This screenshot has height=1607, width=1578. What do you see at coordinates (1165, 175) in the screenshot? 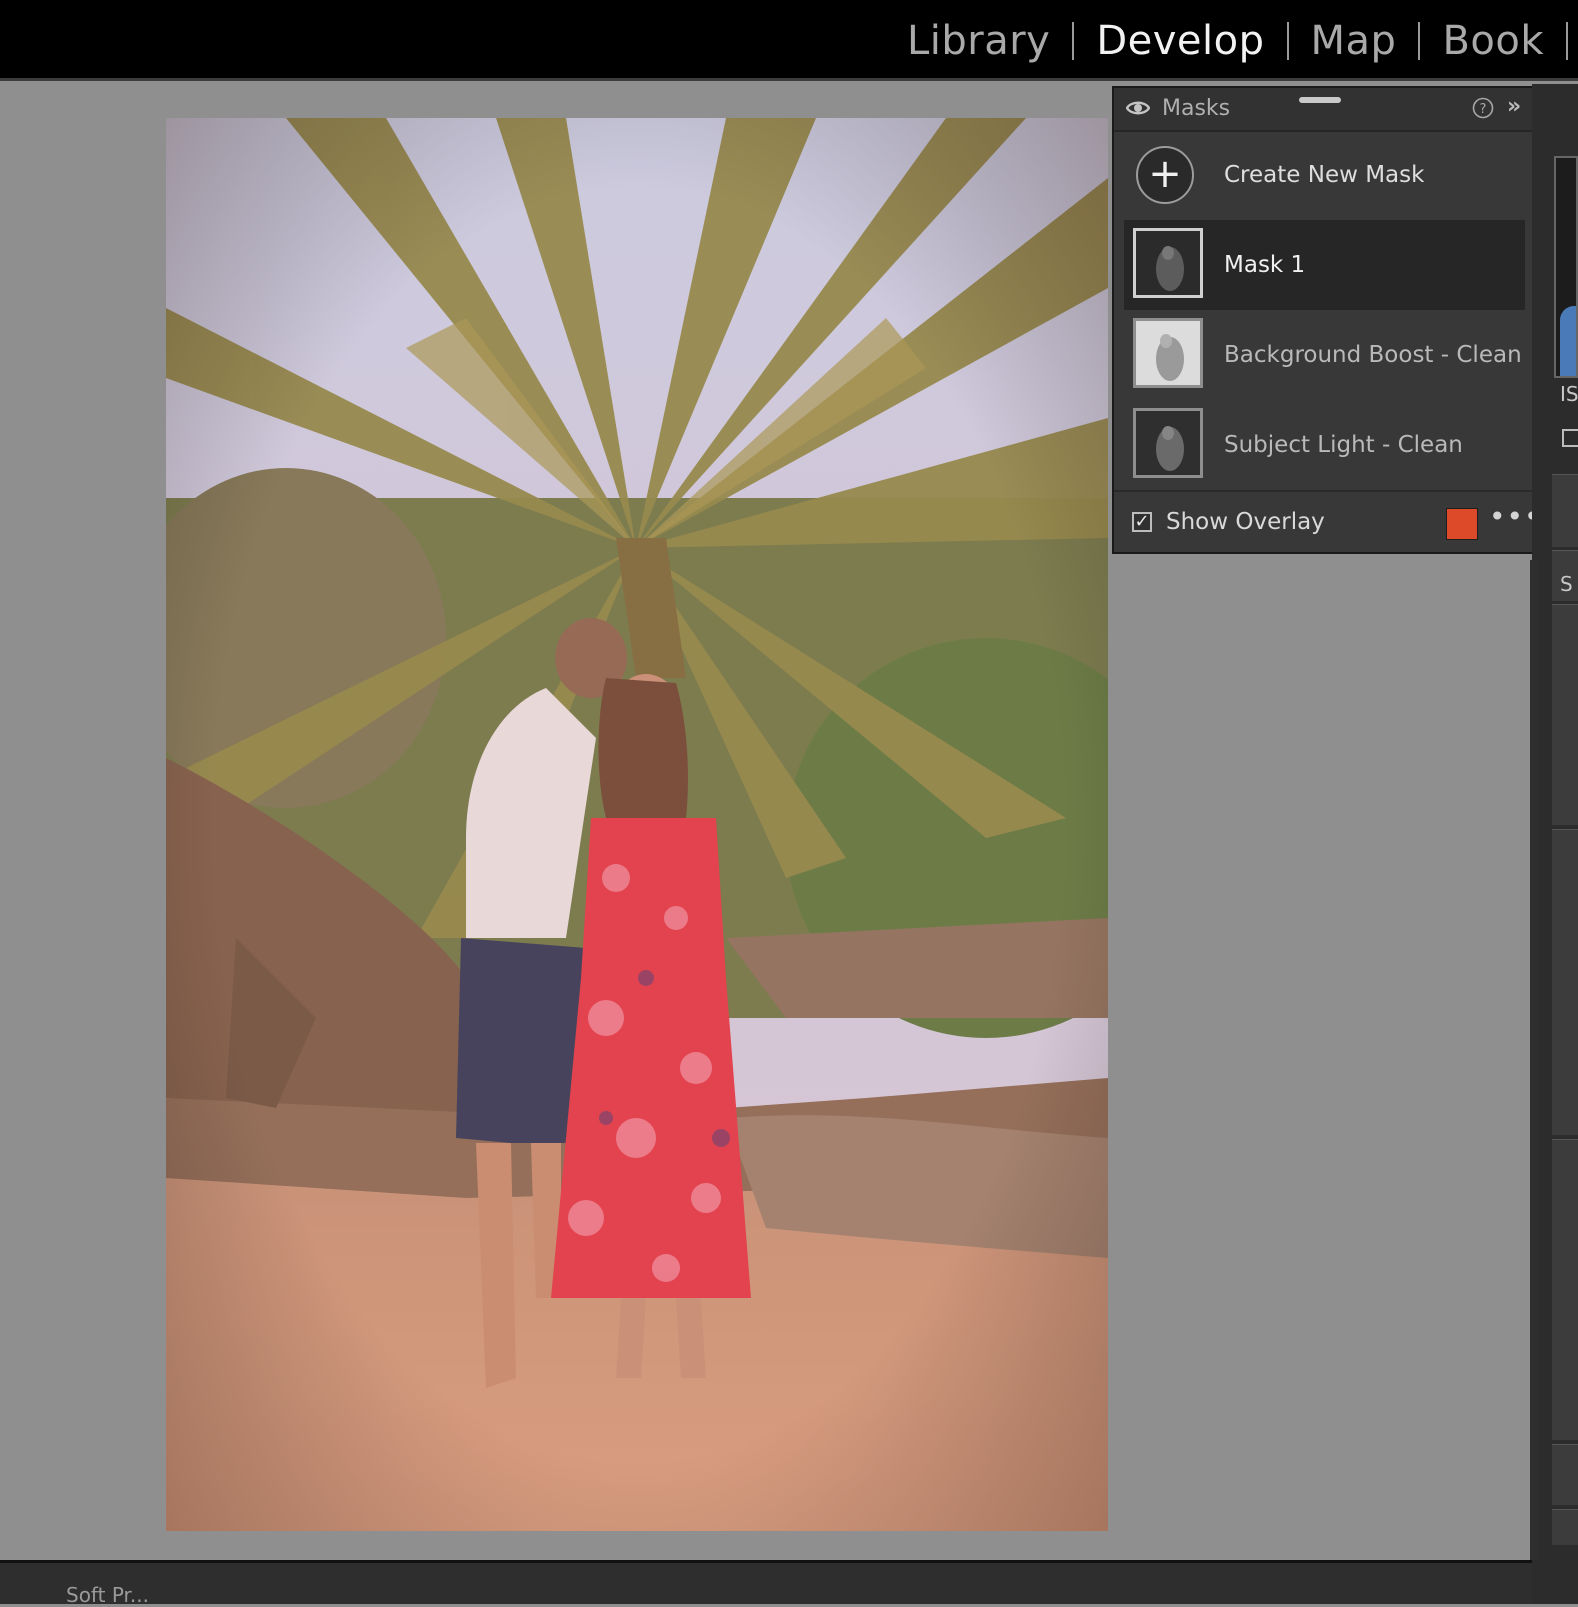
I see `plus-icon: +` at bounding box center [1165, 175].